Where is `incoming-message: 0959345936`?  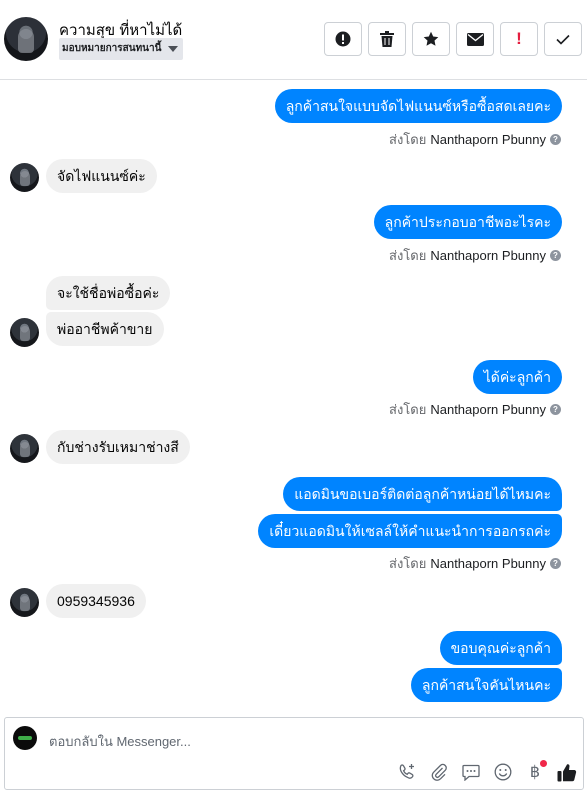
incoming-message: 0959345936 is located at coordinates (96, 601).